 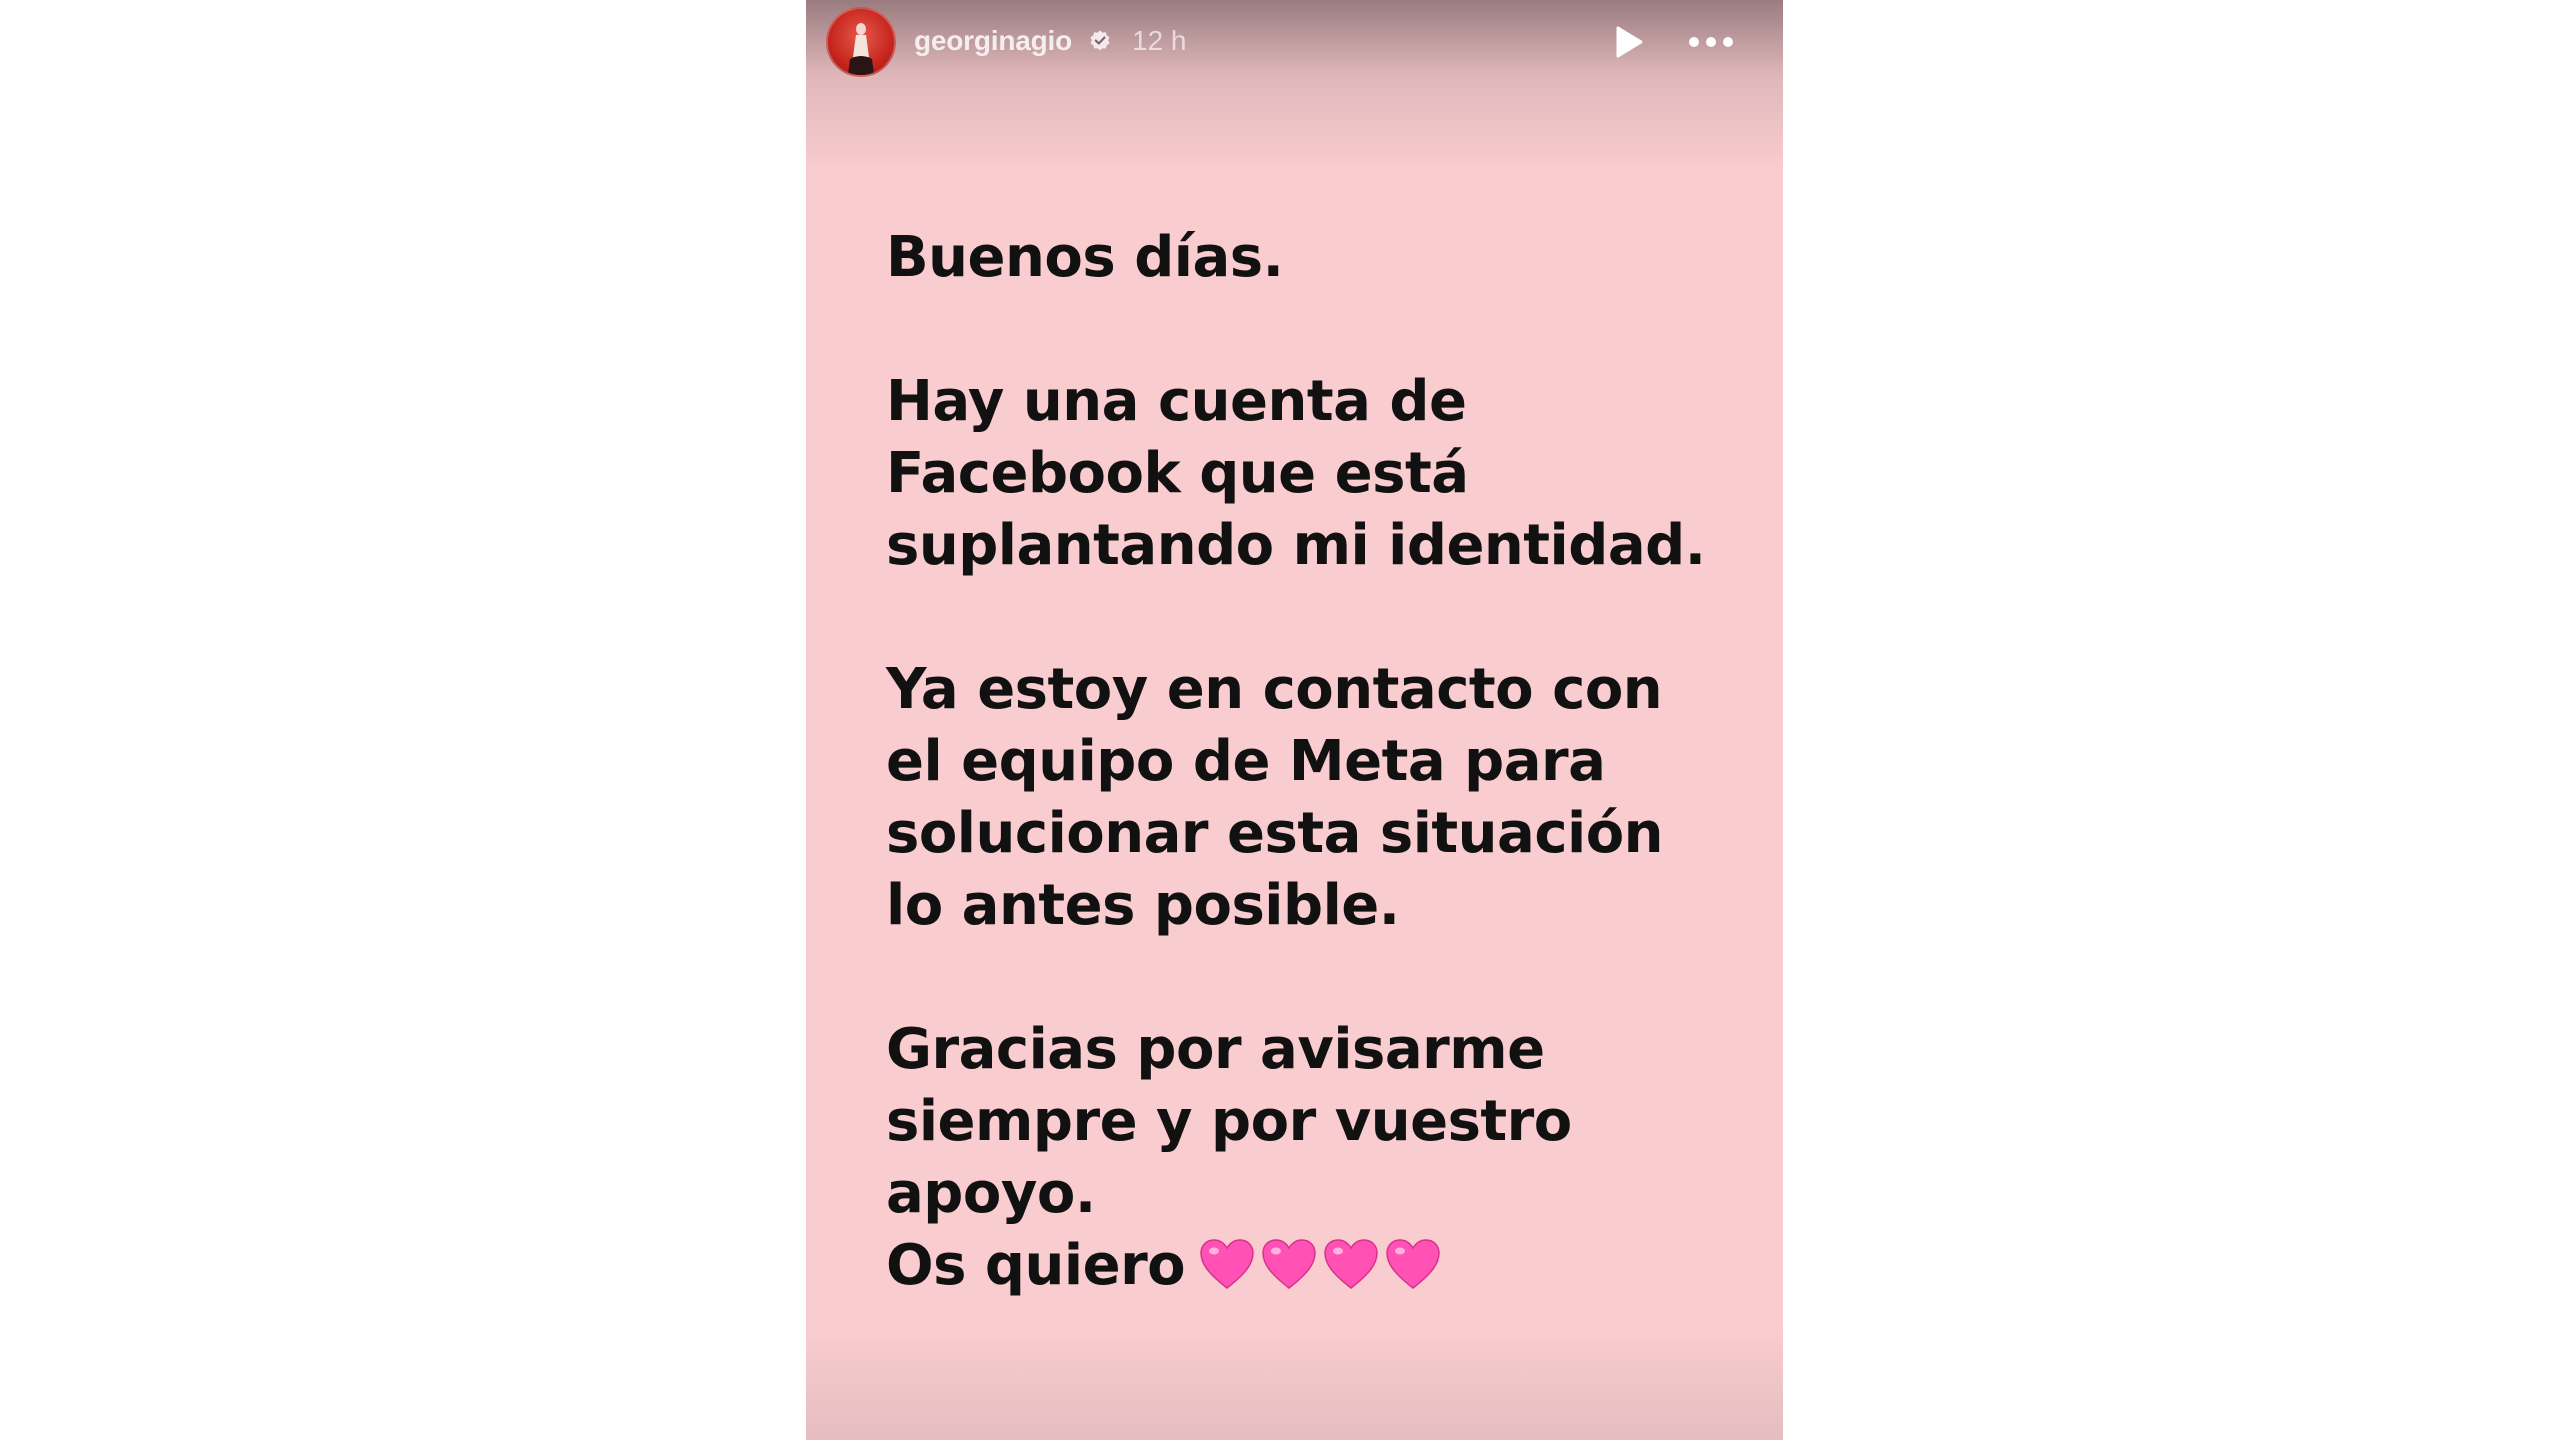 What do you see at coordinates (1143, 905) in the screenshot?
I see `message-line: lo antes posible.` at bounding box center [1143, 905].